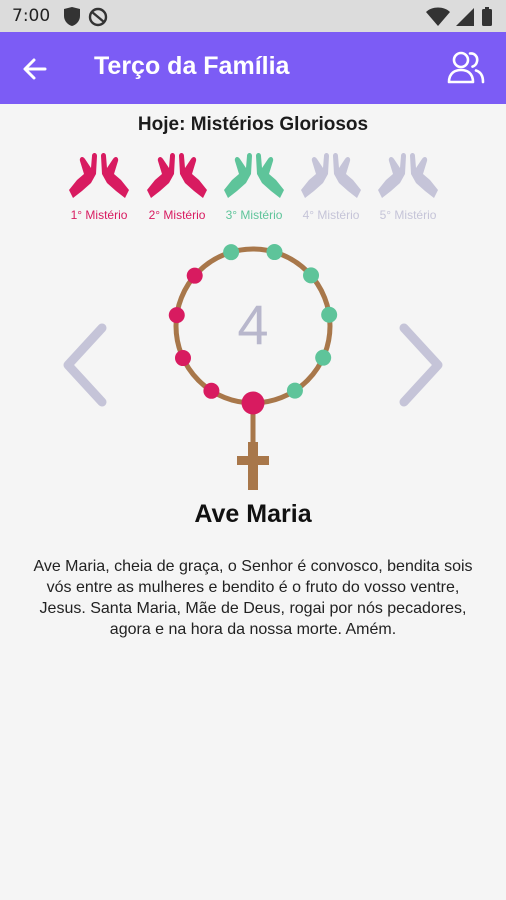  Describe the element at coordinates (421, 365) in the screenshot. I see `next-arrow-icon` at that location.